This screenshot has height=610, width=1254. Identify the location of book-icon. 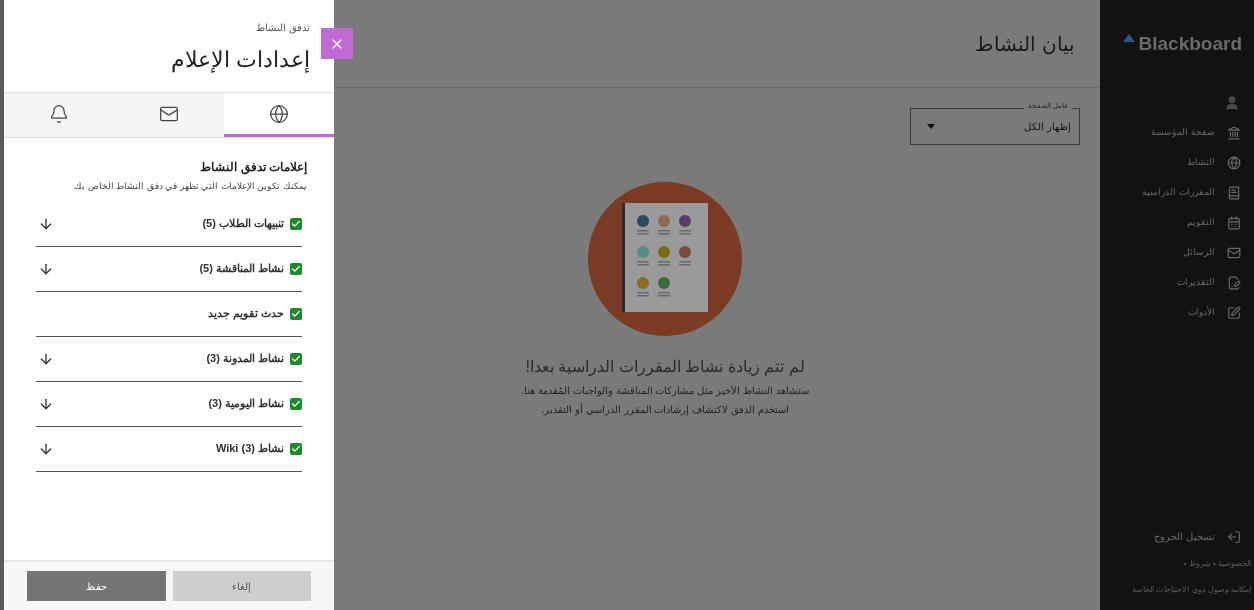
(1234, 193).